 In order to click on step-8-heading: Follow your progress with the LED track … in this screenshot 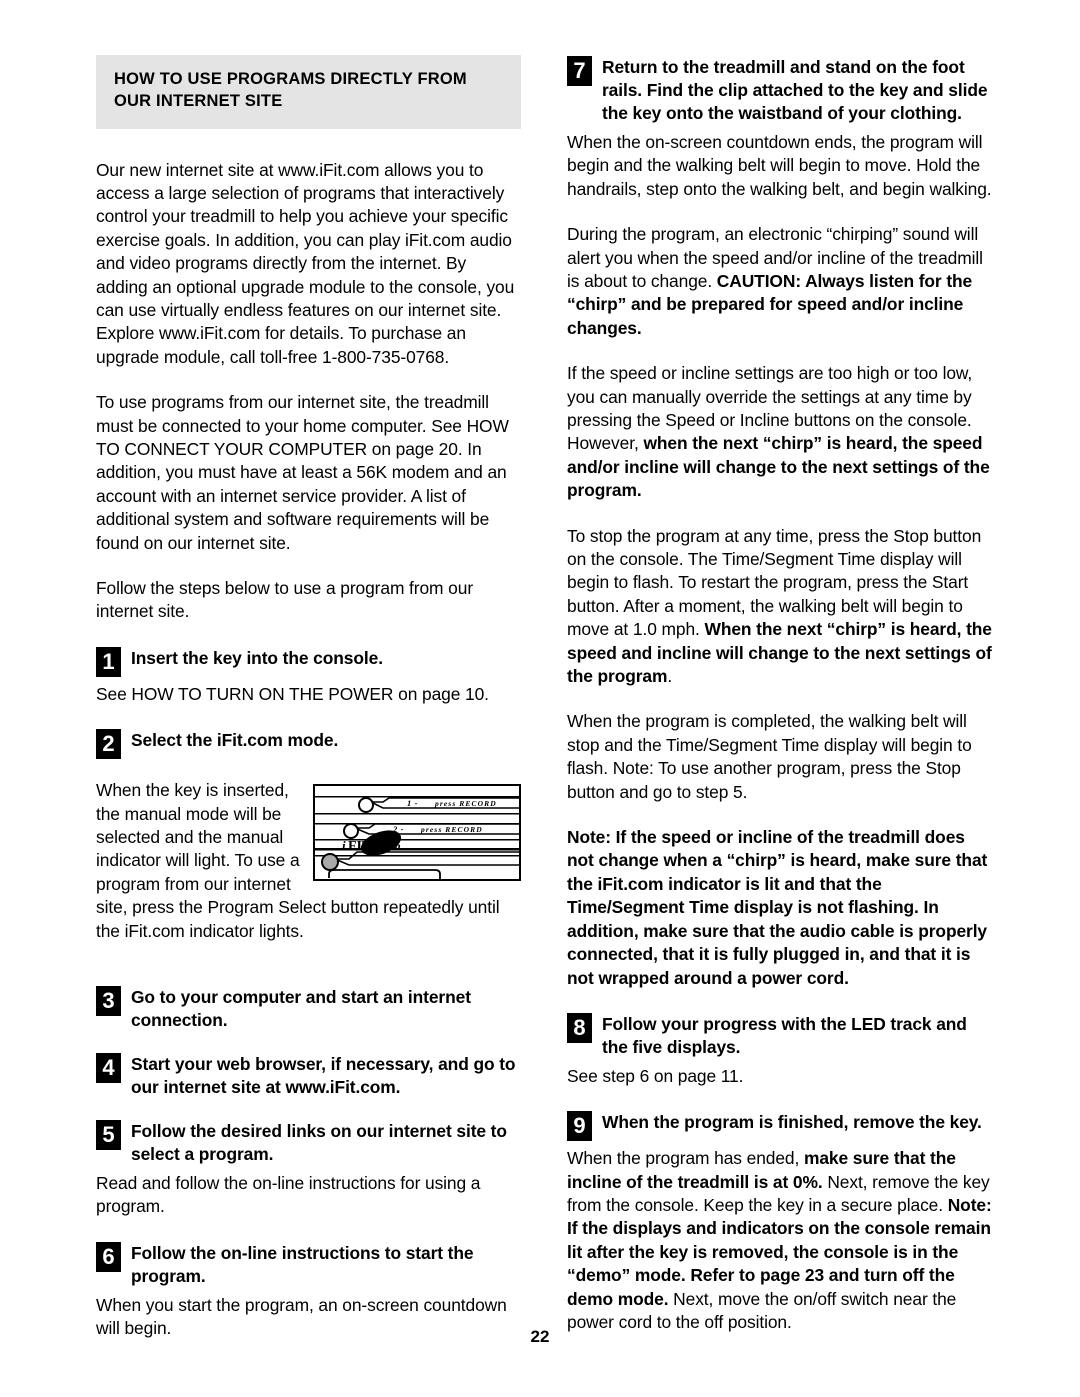, I will do `click(784, 1035)`.